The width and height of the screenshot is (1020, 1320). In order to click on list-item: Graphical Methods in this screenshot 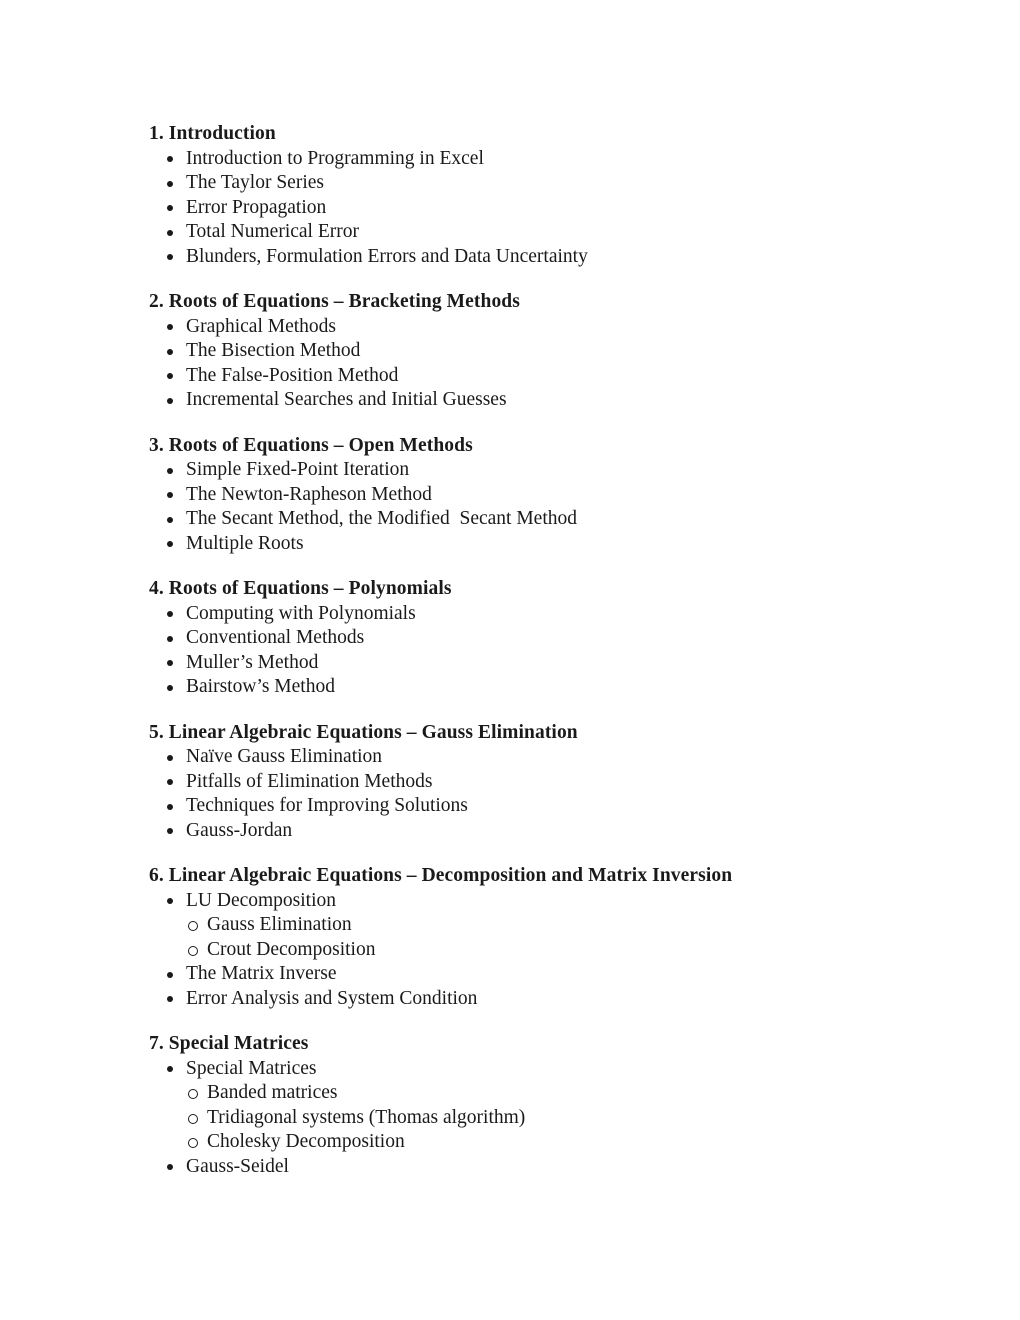, I will do `click(529, 327)`.